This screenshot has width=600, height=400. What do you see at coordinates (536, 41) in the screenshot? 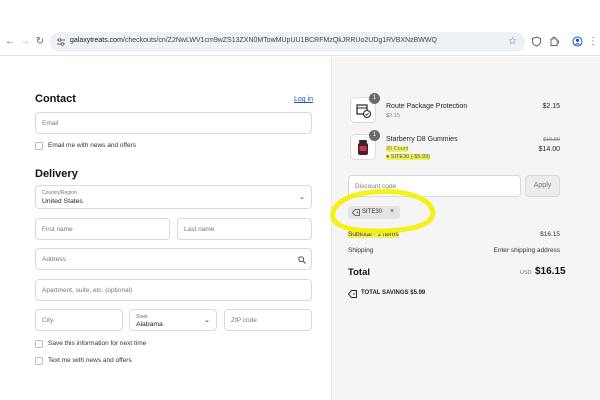
I see `shield-extension-icon` at bounding box center [536, 41].